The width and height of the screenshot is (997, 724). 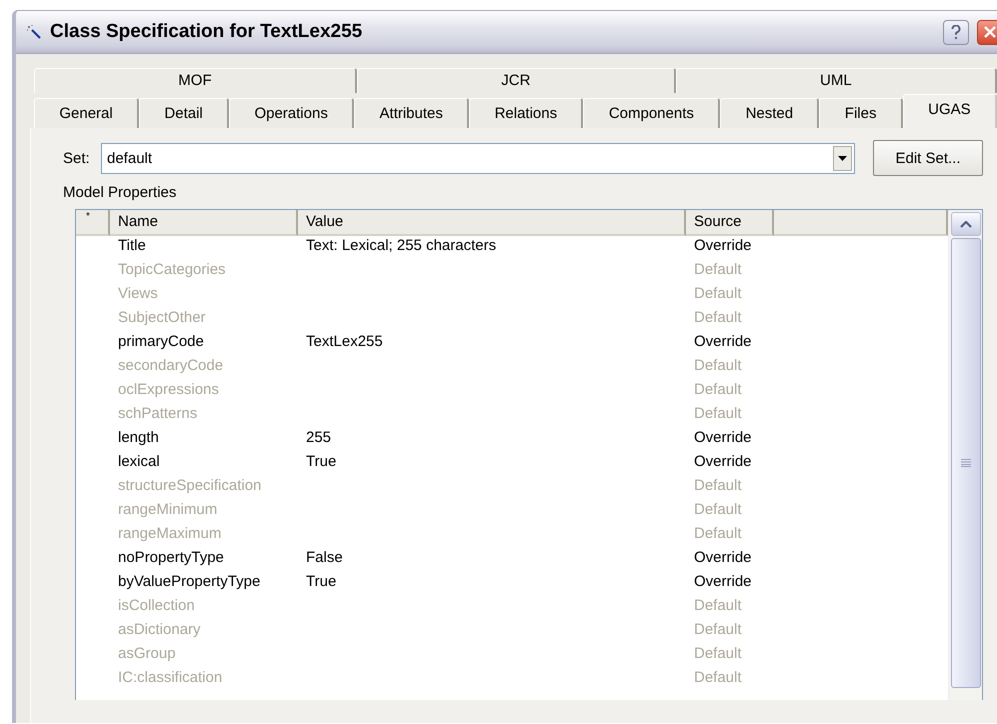 What do you see at coordinates (478, 158) in the screenshot?
I see `set-dropdown: default` at bounding box center [478, 158].